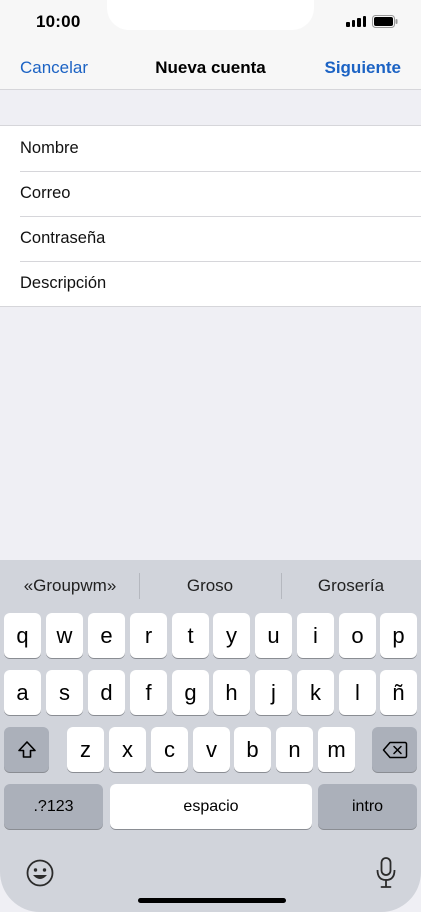 The width and height of the screenshot is (421, 912). What do you see at coordinates (40, 873) in the screenshot?
I see `emoji-icon` at bounding box center [40, 873].